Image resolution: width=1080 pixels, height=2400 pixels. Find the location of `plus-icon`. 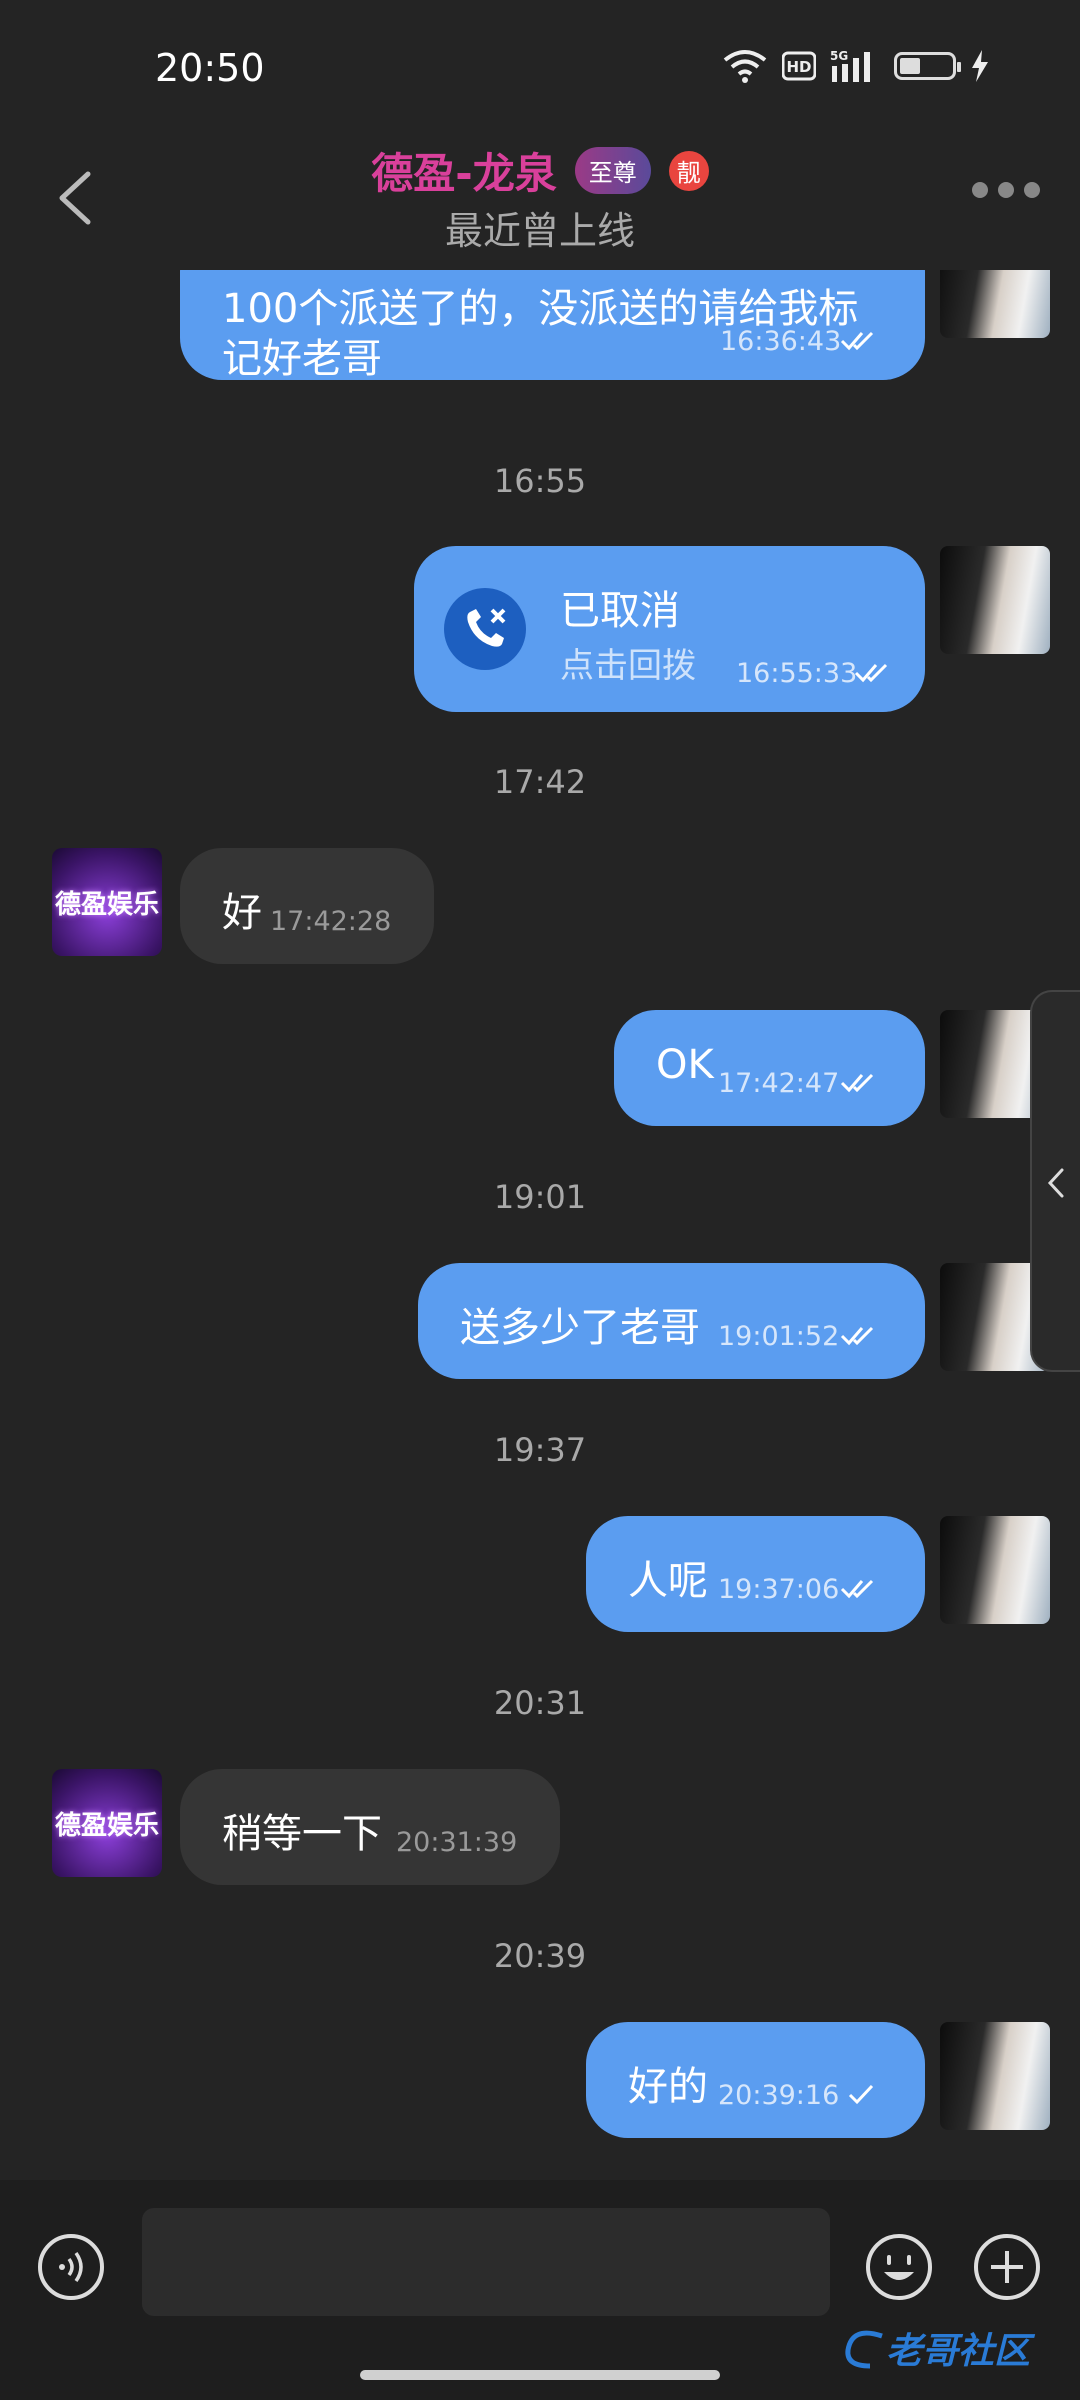

plus-icon is located at coordinates (1007, 2267).